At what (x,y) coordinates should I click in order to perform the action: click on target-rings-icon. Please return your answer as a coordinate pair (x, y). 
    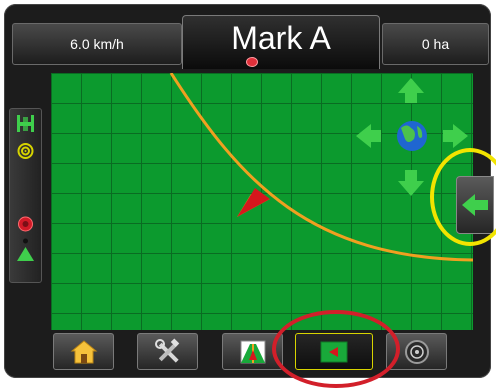
    Looking at the image, I should click on (25, 151).